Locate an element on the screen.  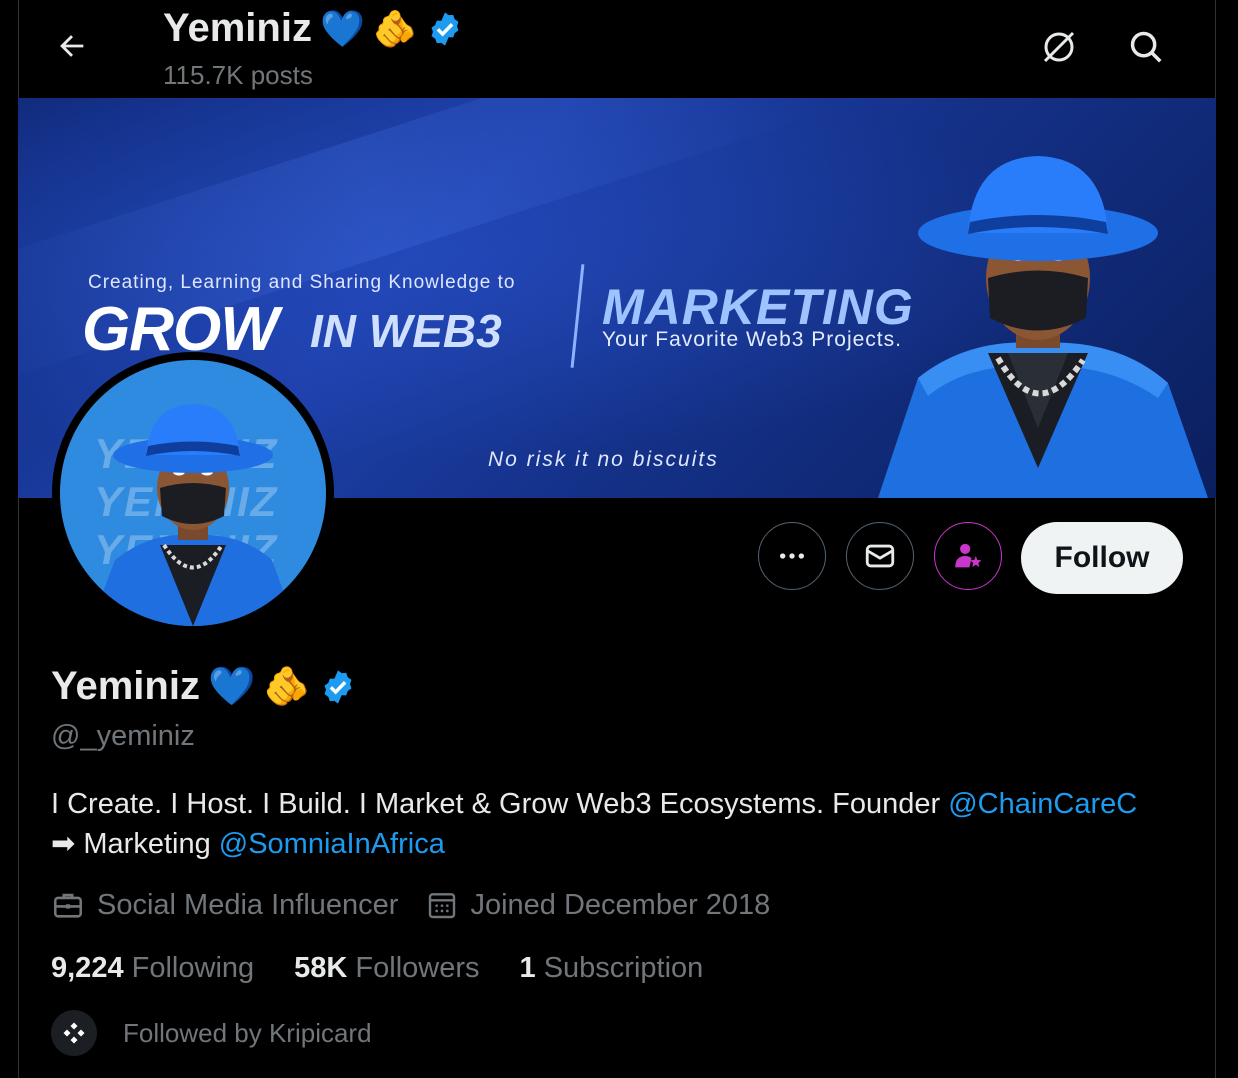
banner-in-web3: IN WEB3 is located at coordinates (406, 331).